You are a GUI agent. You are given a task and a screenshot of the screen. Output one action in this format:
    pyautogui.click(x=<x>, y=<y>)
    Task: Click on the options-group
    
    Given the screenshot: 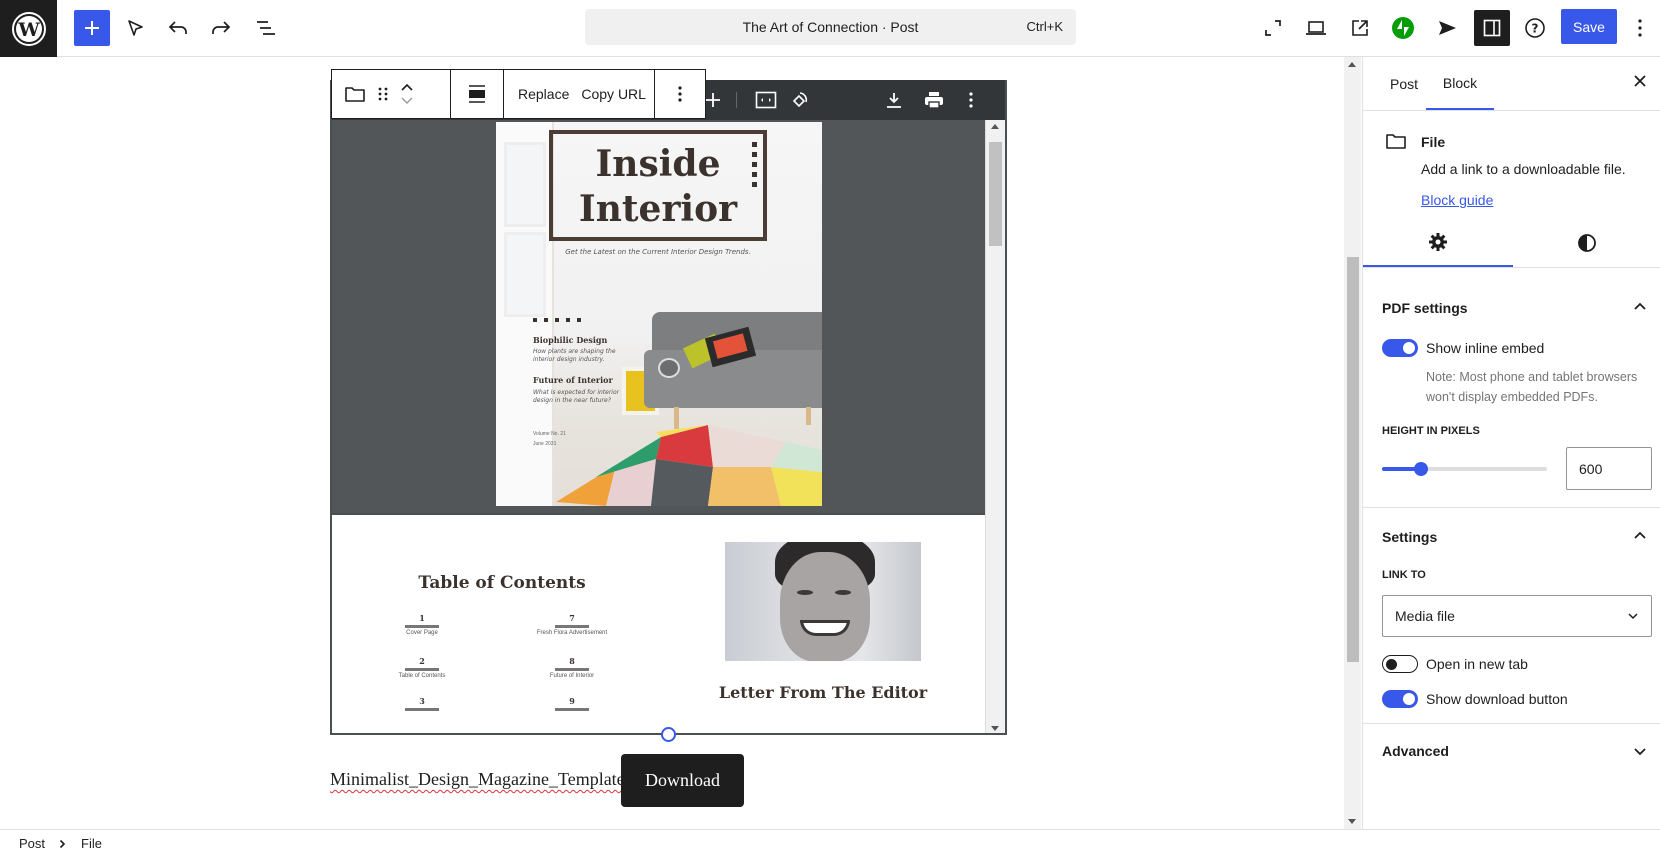 What is the action you would take?
    pyautogui.click(x=680, y=94)
    